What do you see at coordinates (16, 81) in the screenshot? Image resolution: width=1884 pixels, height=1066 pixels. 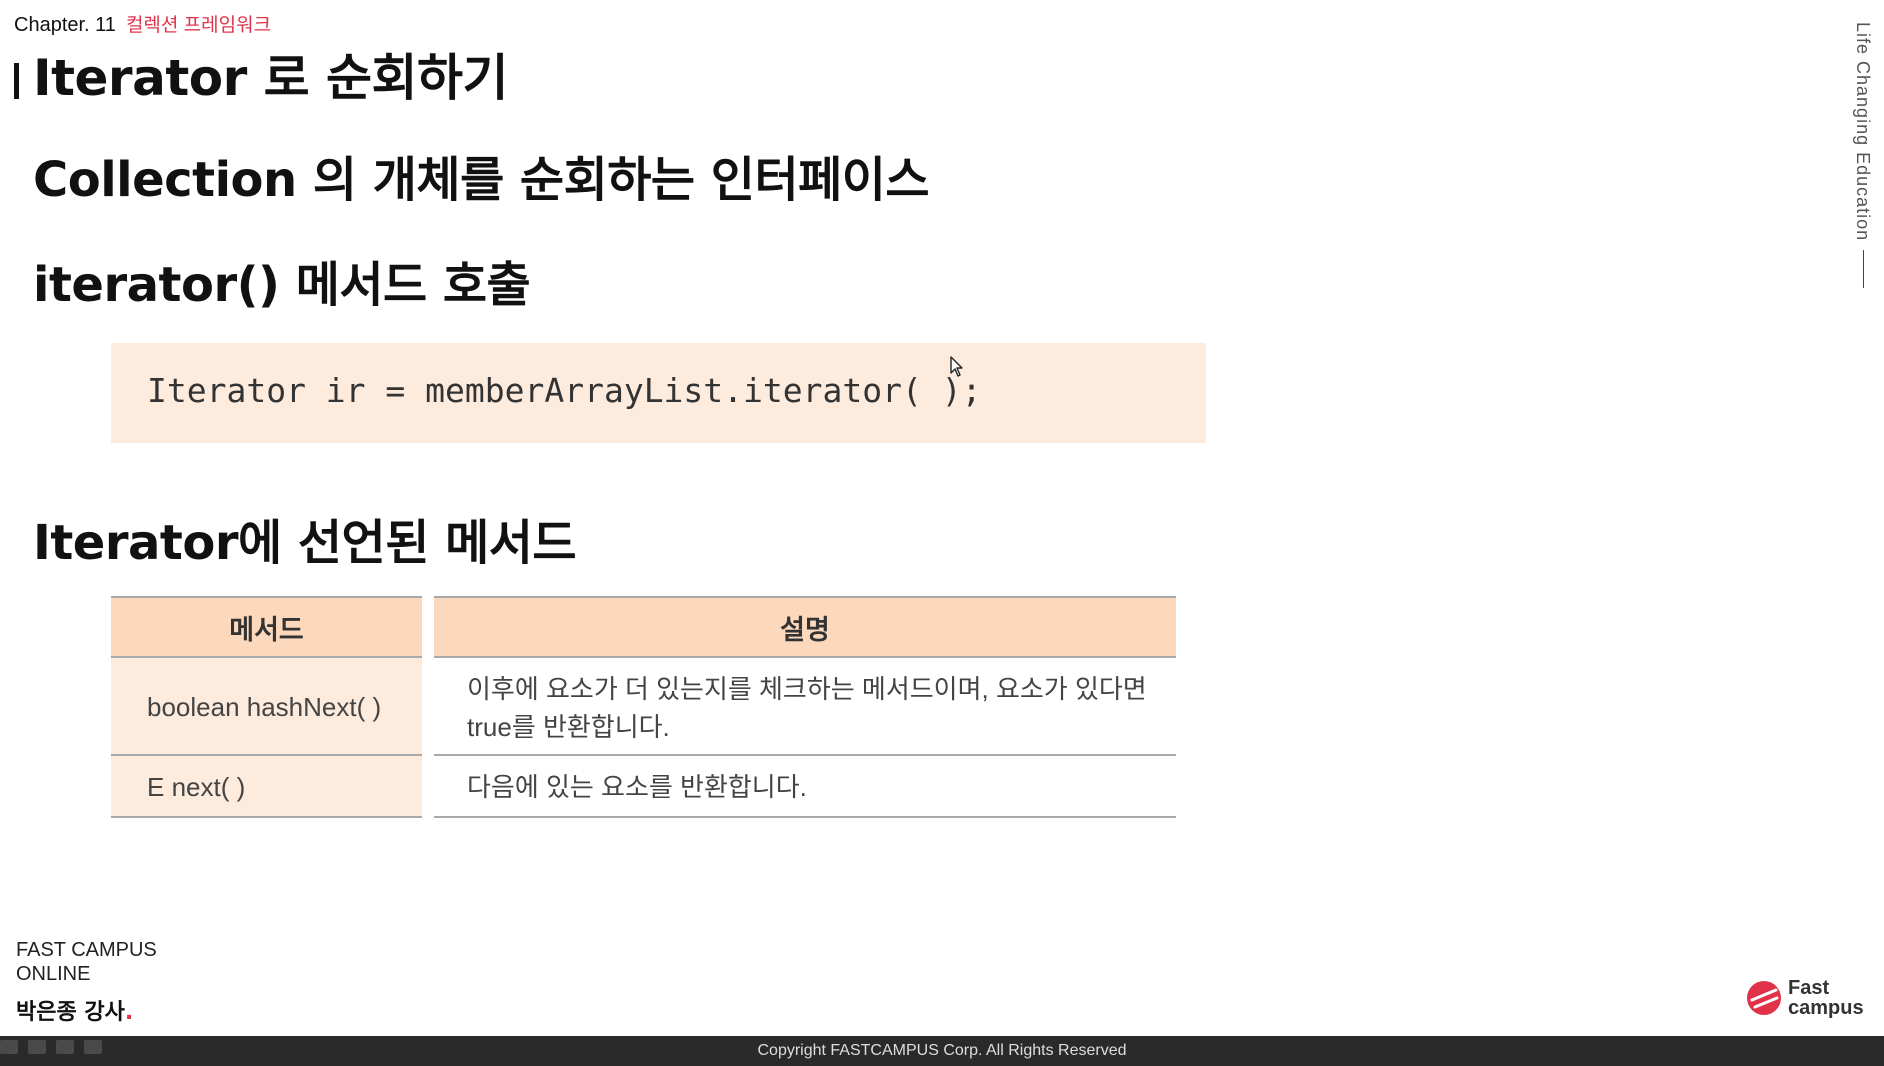 I see `title-bar-marker` at bounding box center [16, 81].